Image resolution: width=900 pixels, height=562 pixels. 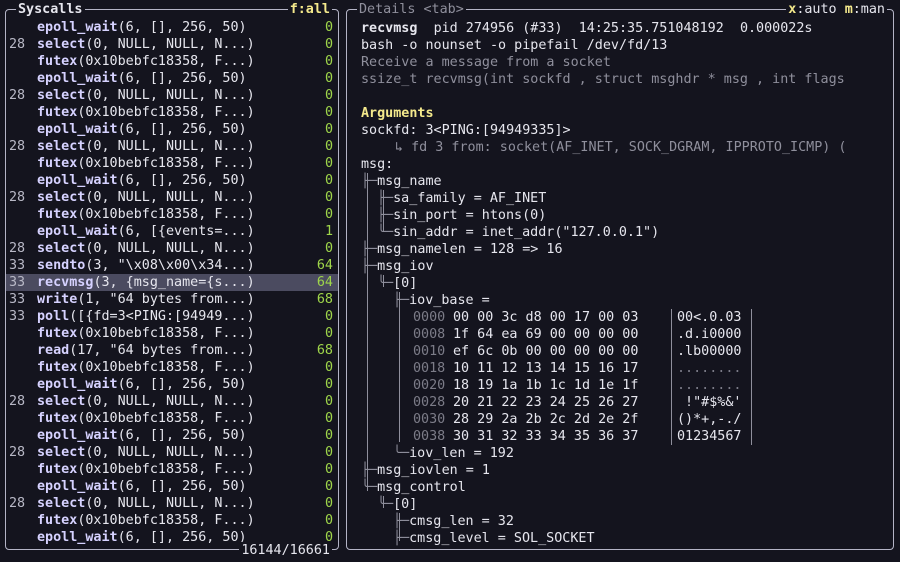 I want to click on syscall-row-selected: 33 recvmsg(3, {msg_name={s...) 64, so click(x=172, y=282).